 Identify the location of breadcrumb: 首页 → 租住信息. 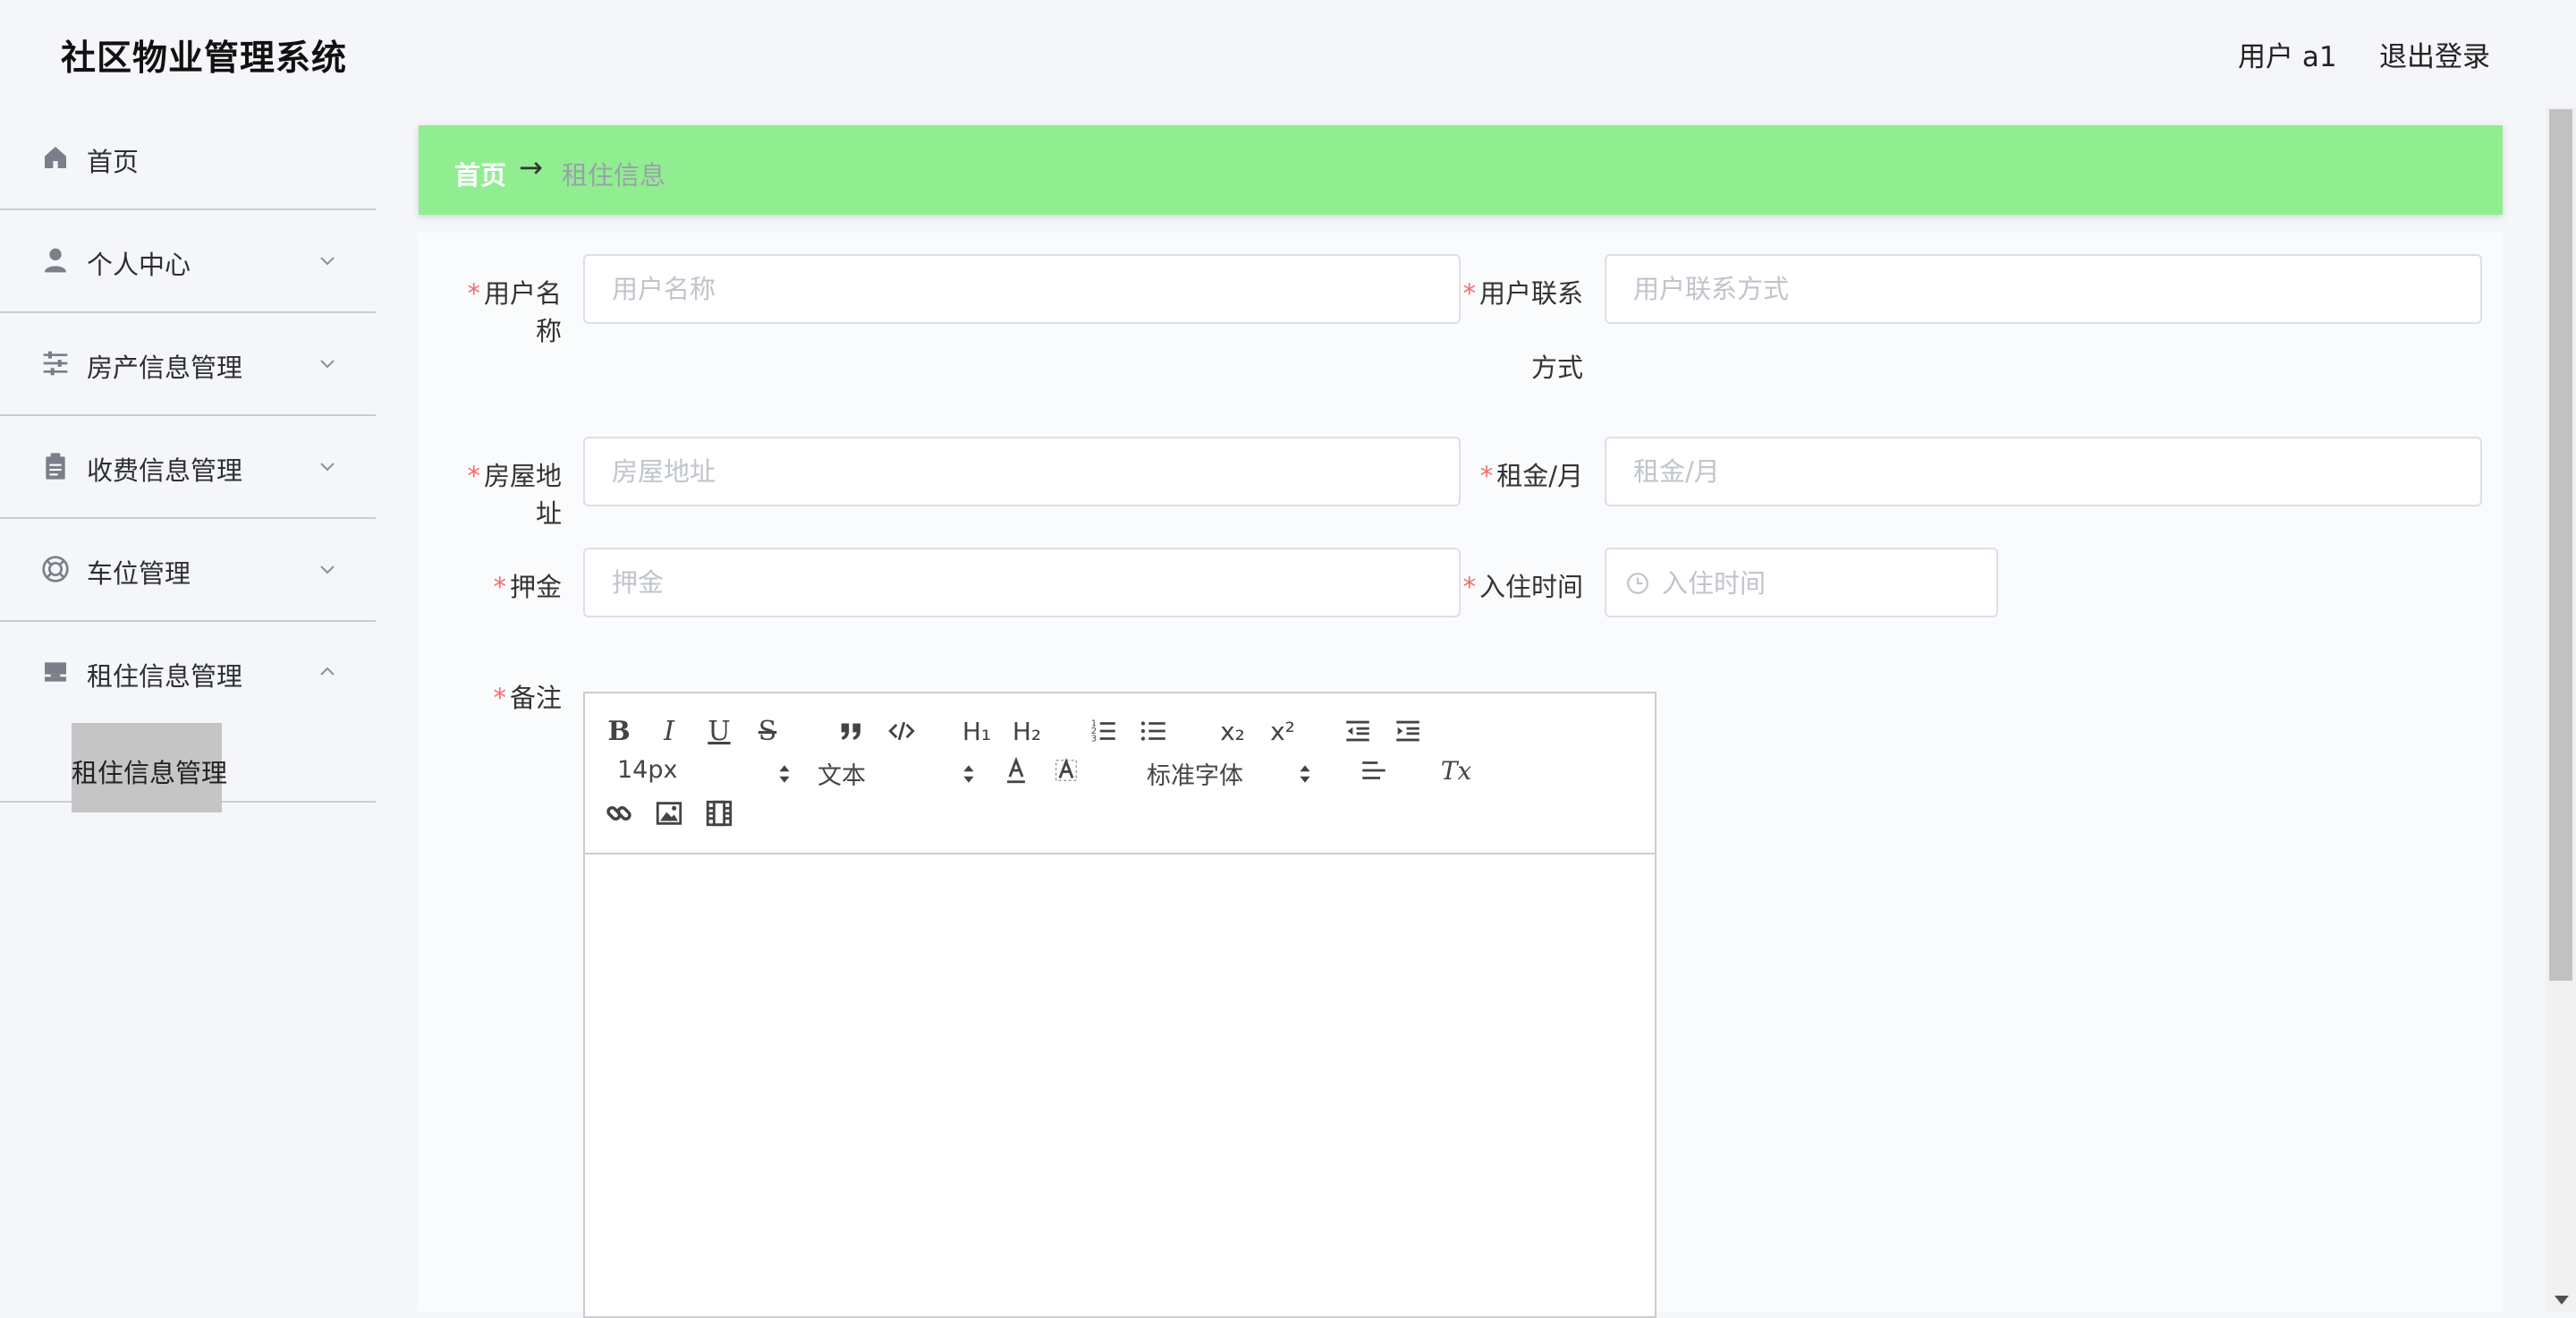
(1461, 170).